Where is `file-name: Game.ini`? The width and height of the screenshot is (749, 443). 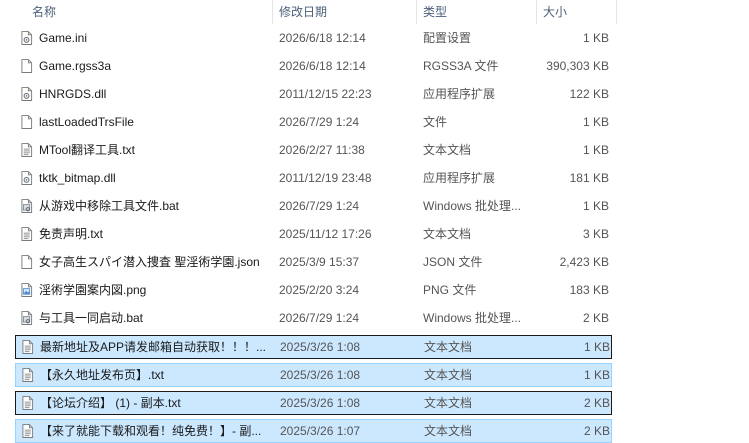 file-name: Game.ini is located at coordinates (63, 38).